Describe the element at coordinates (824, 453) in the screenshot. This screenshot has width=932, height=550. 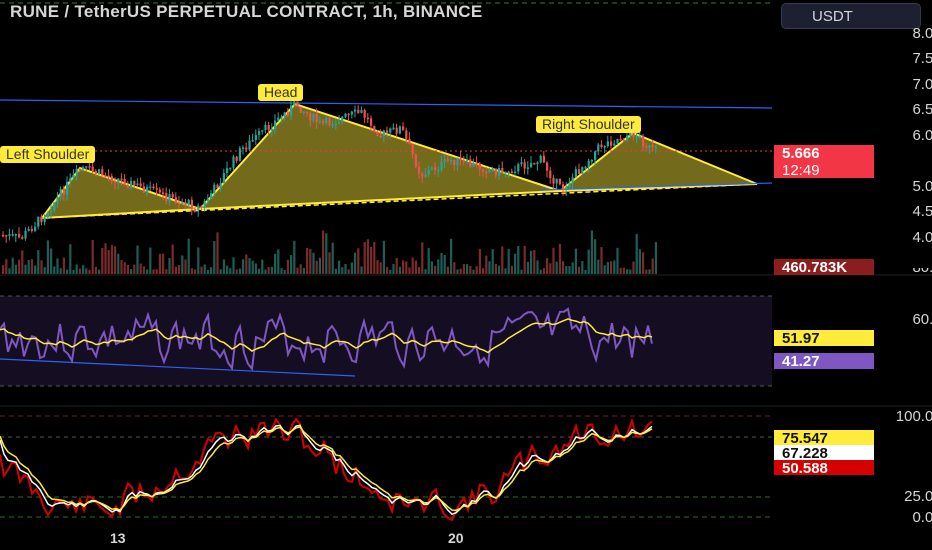
I see `stoch-mid-badge: 67.228` at that location.